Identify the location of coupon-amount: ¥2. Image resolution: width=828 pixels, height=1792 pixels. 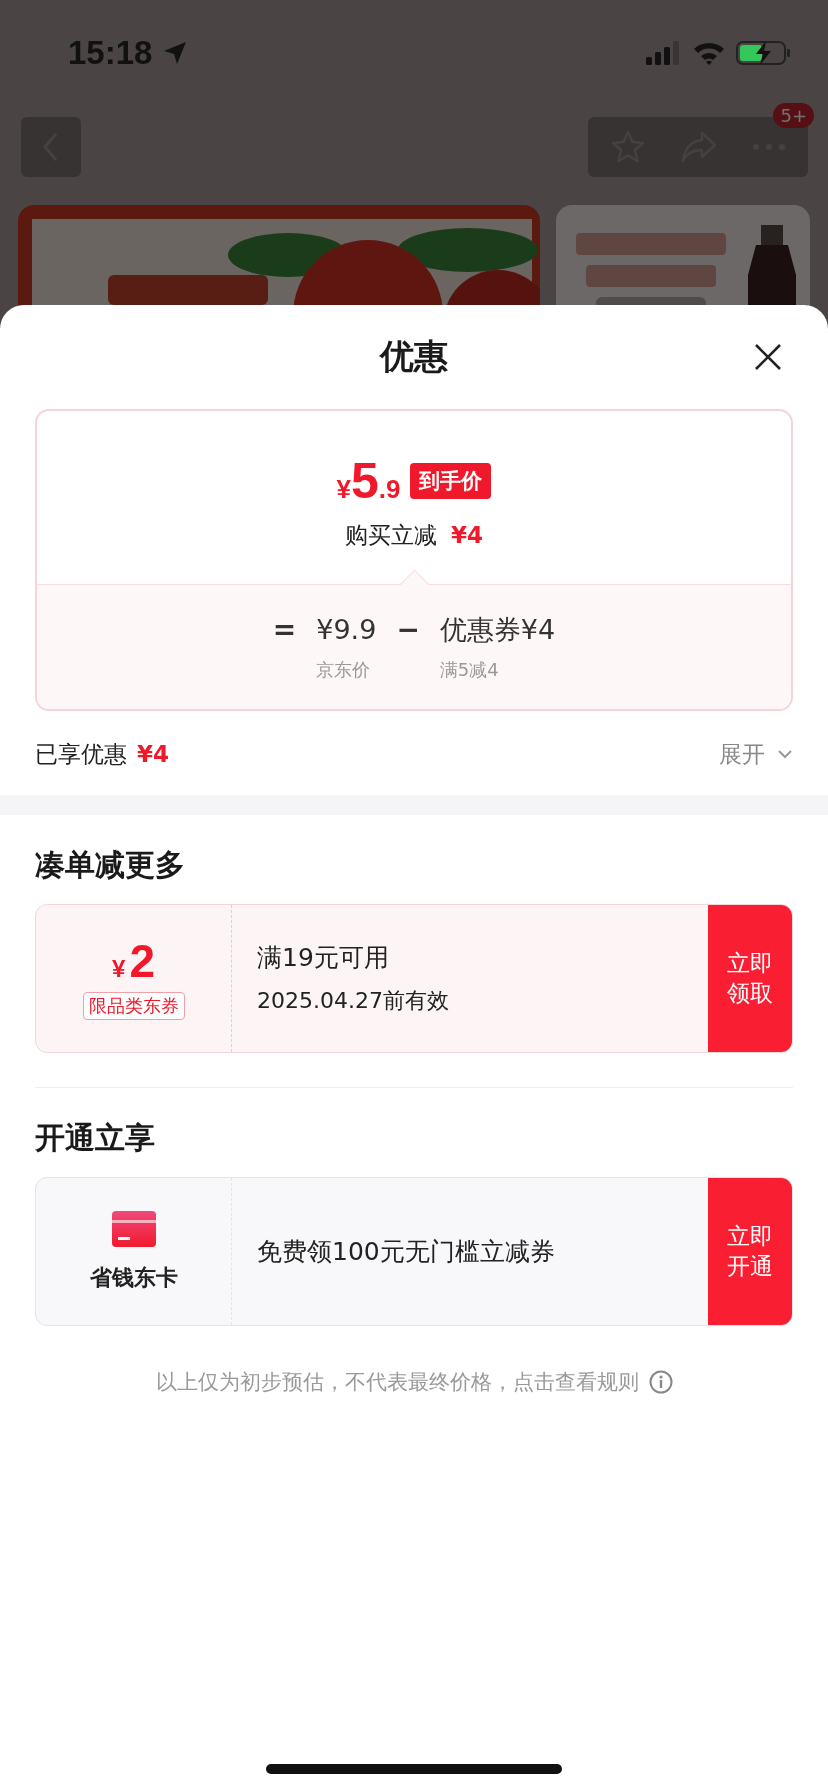
(133, 960).